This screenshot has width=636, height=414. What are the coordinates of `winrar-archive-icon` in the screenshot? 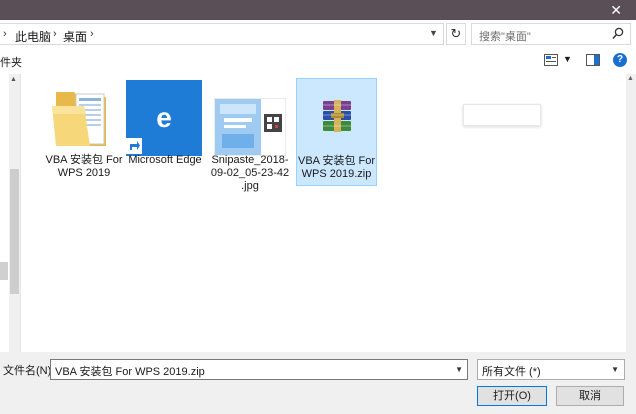 It's located at (337, 116).